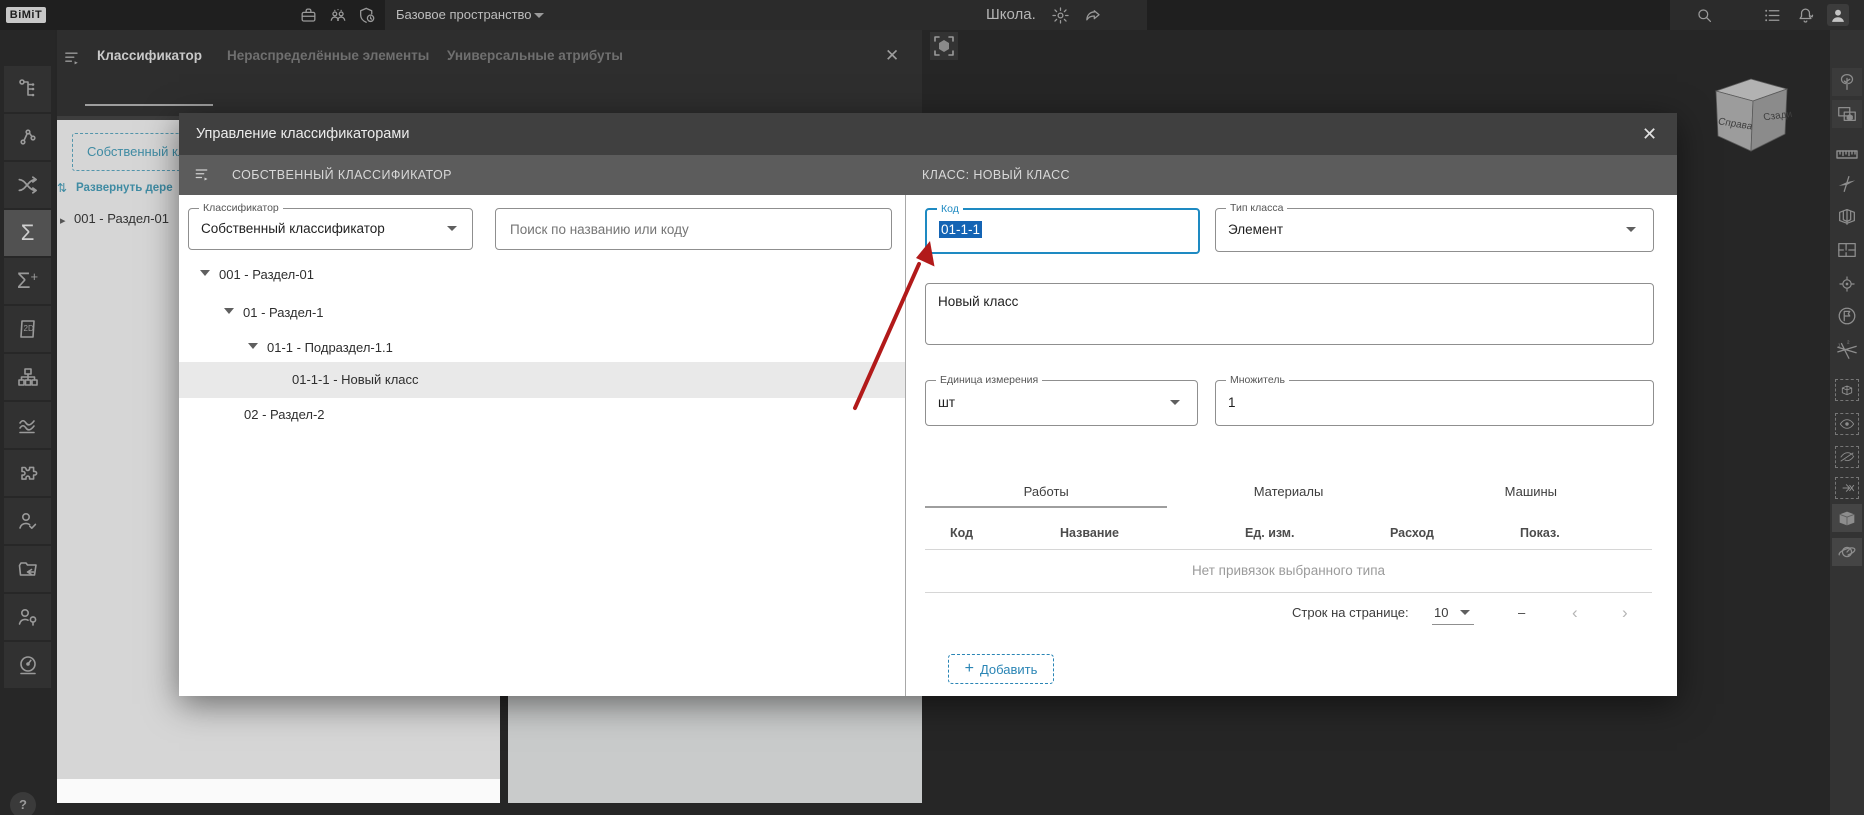 This screenshot has width=1864, height=815. I want to click on project-title: Школа., so click(1011, 14).